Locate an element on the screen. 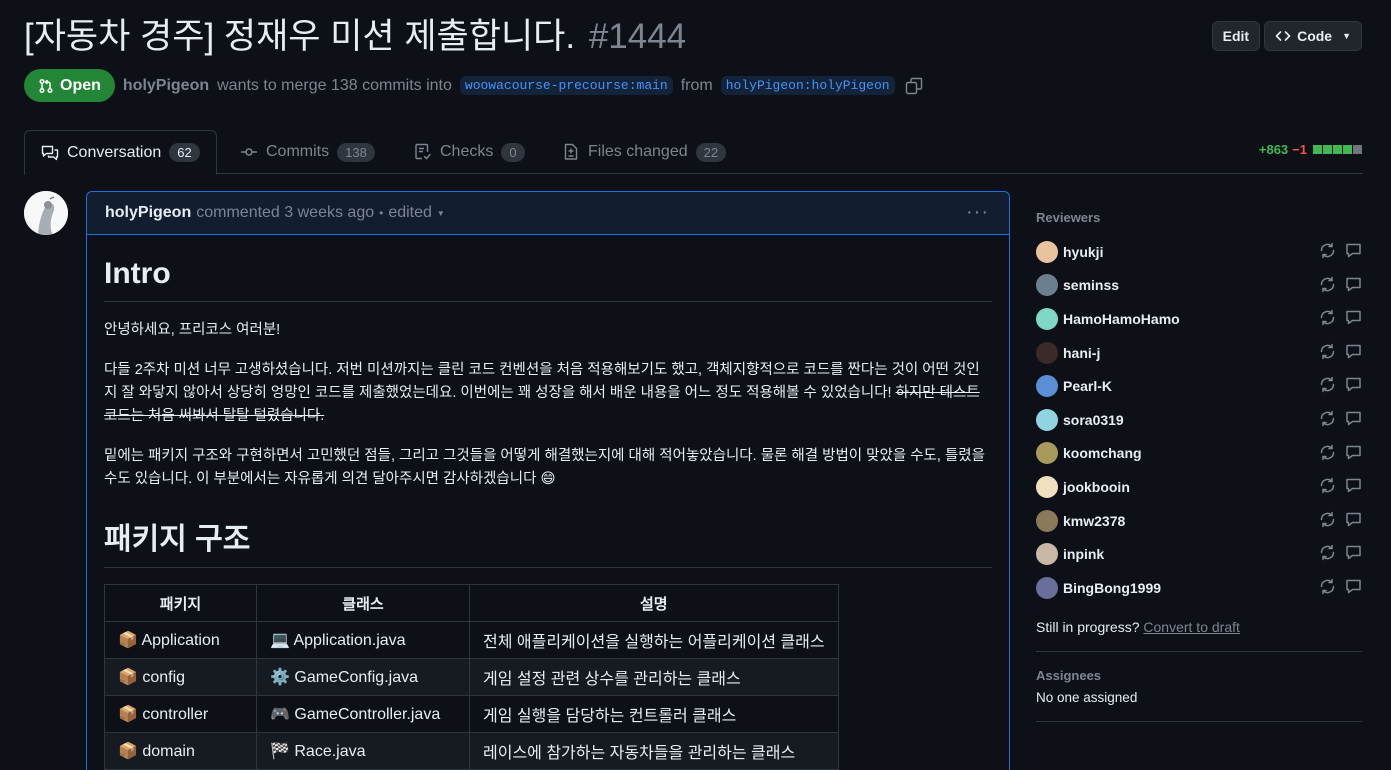 The width and height of the screenshot is (1391, 770). table-cell-package: 📦 controller is located at coordinates (180, 714).